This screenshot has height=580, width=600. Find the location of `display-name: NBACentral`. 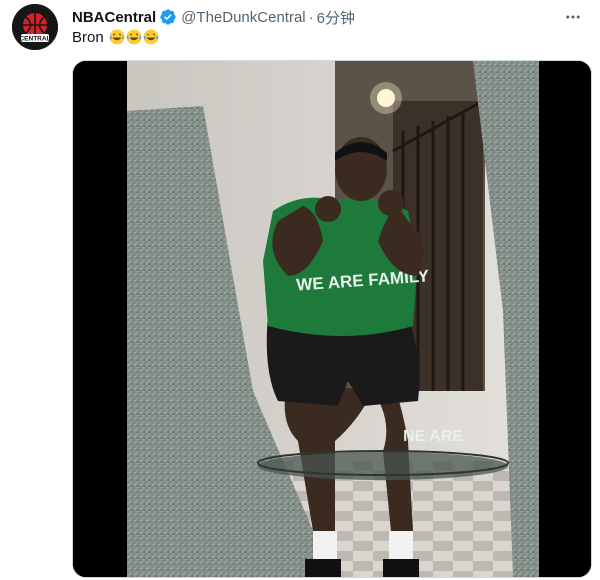

display-name: NBACentral is located at coordinates (114, 17).